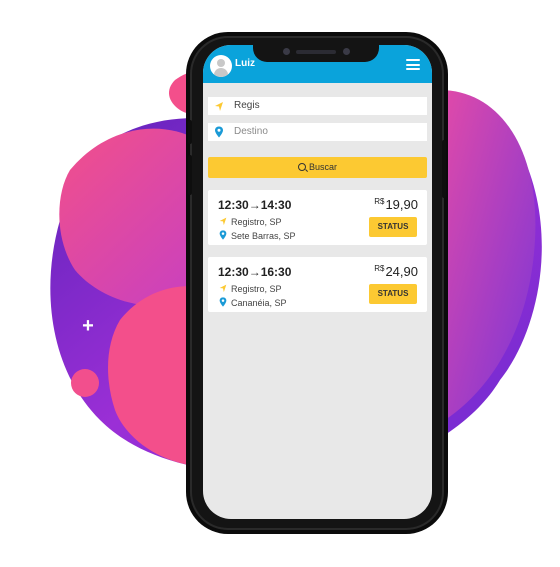 The width and height of the screenshot is (560, 567). I want to click on trip-price: R$19,90, so click(396, 204).